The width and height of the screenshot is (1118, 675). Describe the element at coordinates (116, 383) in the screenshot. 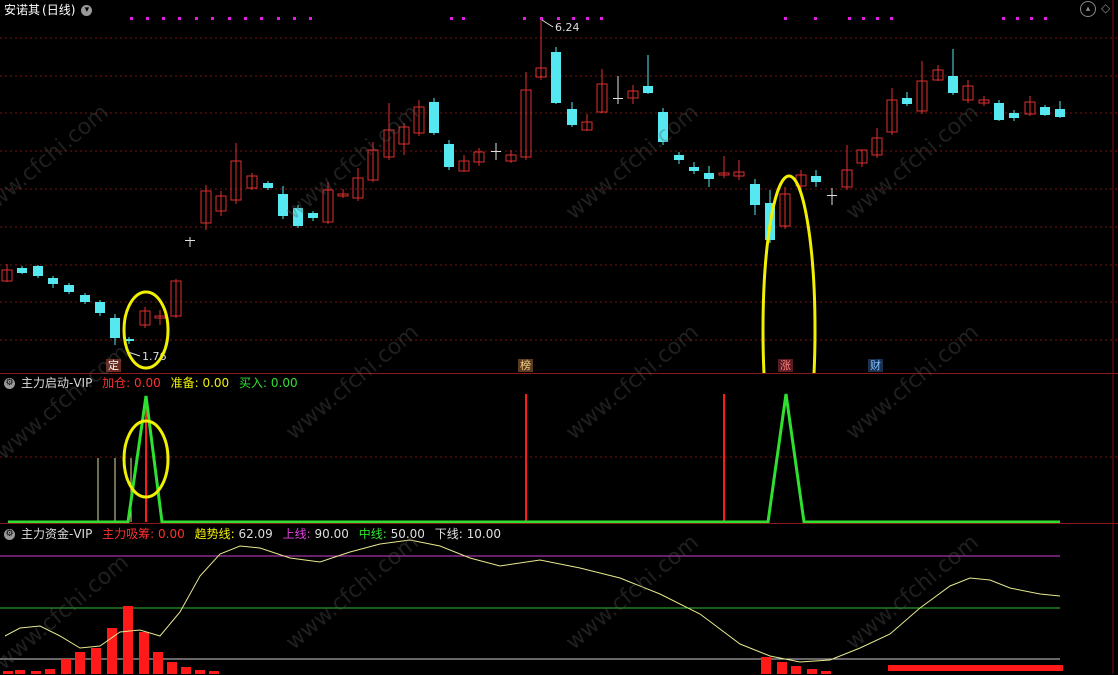

I see `field-label: 加仓:` at that location.